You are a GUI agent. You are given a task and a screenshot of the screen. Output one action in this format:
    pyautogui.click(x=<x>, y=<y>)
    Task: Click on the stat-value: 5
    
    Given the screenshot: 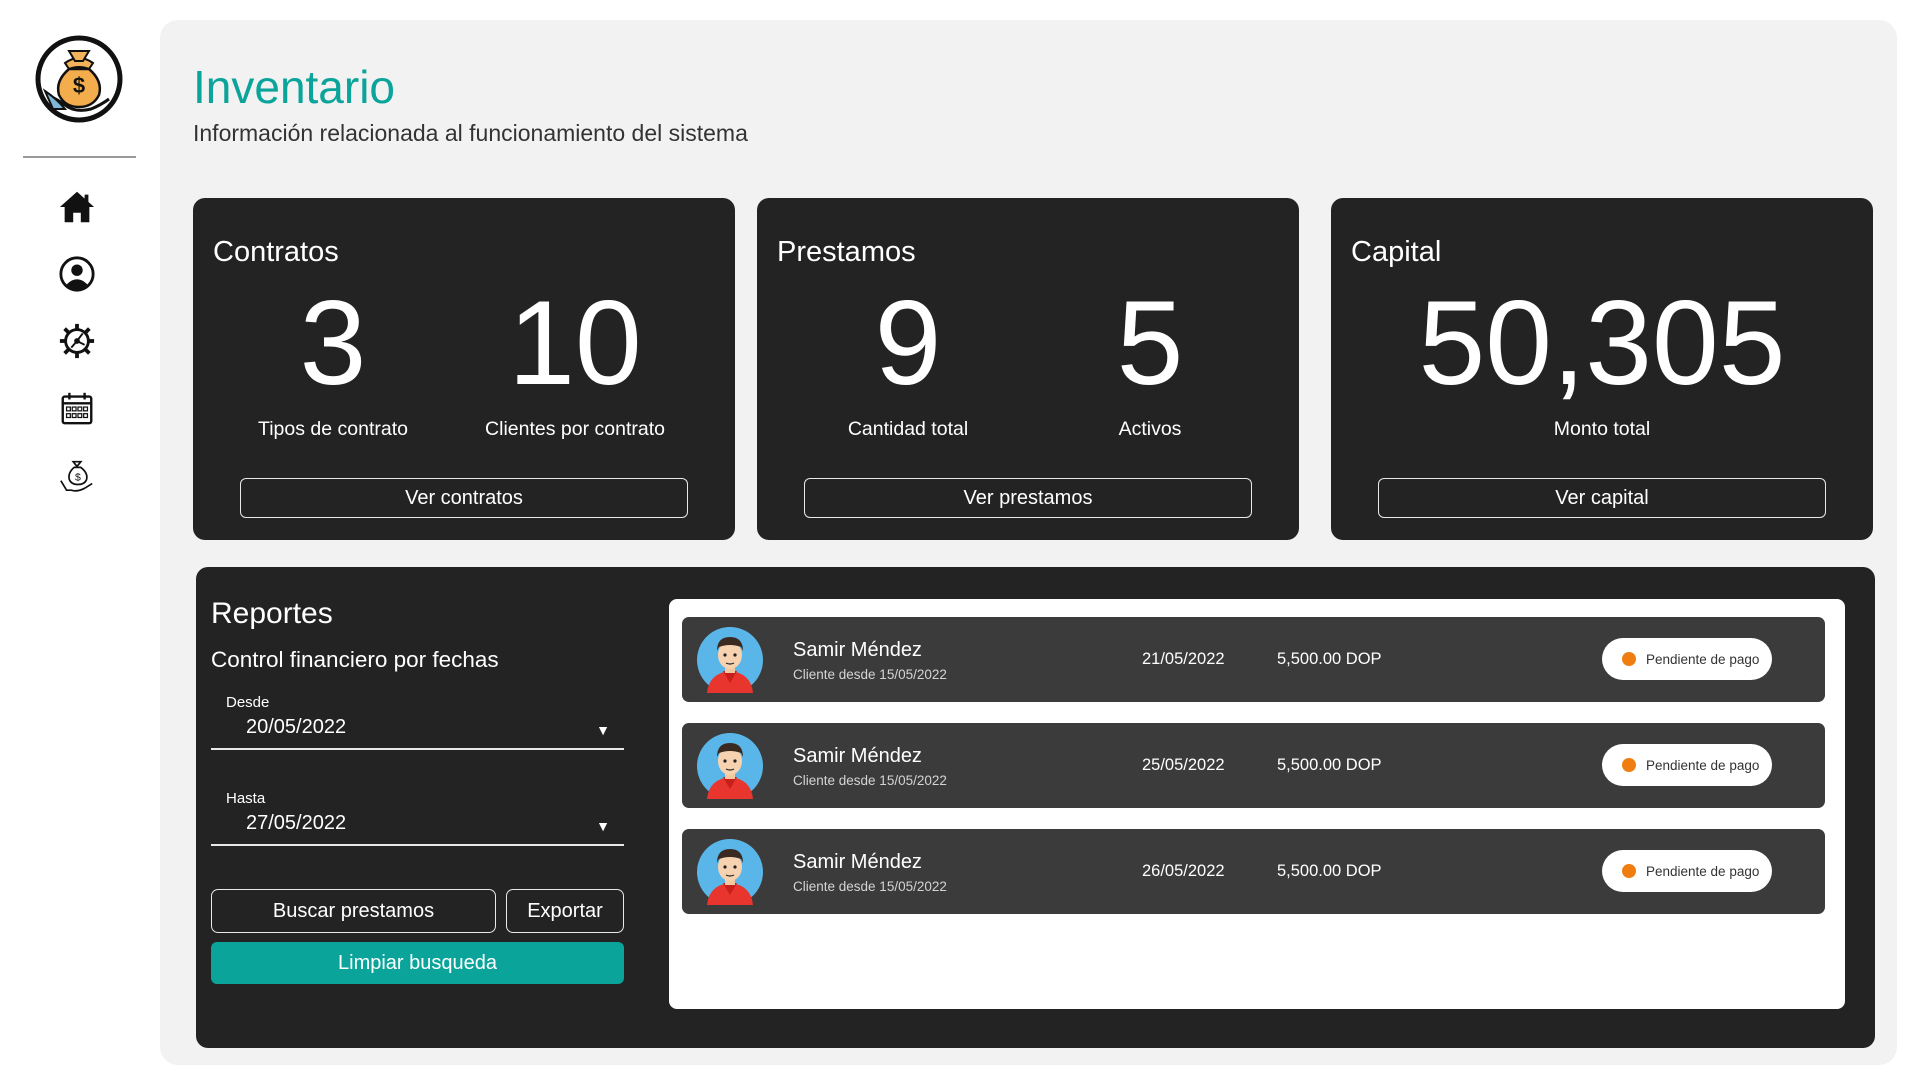 What is the action you would take?
    pyautogui.click(x=1150, y=343)
    